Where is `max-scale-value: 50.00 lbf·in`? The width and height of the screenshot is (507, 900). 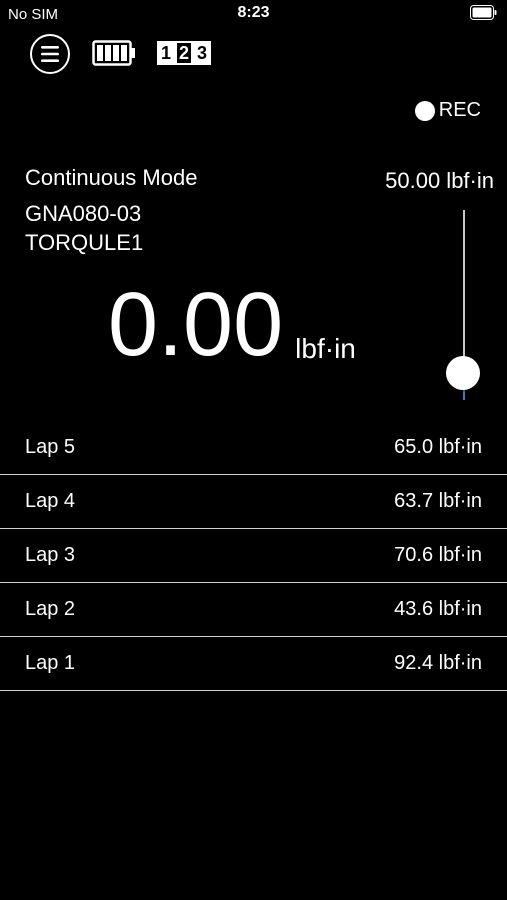
max-scale-value: 50.00 lbf·in is located at coordinates (439, 180).